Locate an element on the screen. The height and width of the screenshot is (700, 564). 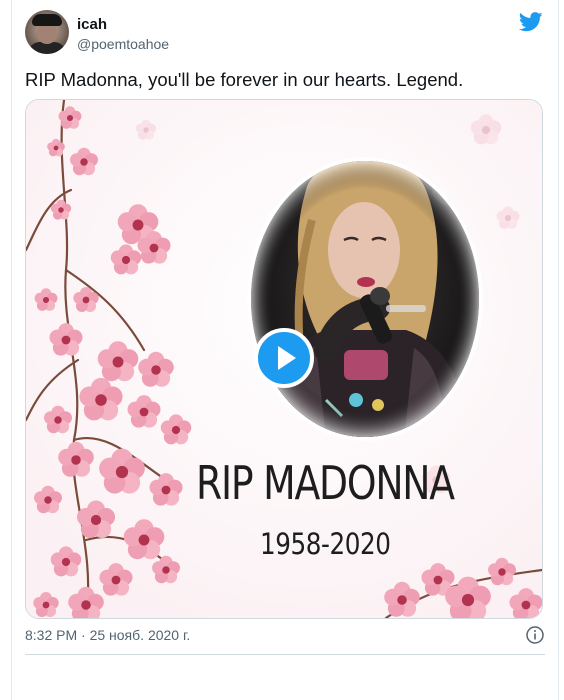
media-overlay-years: 1958-2020 is located at coordinates (325, 544).